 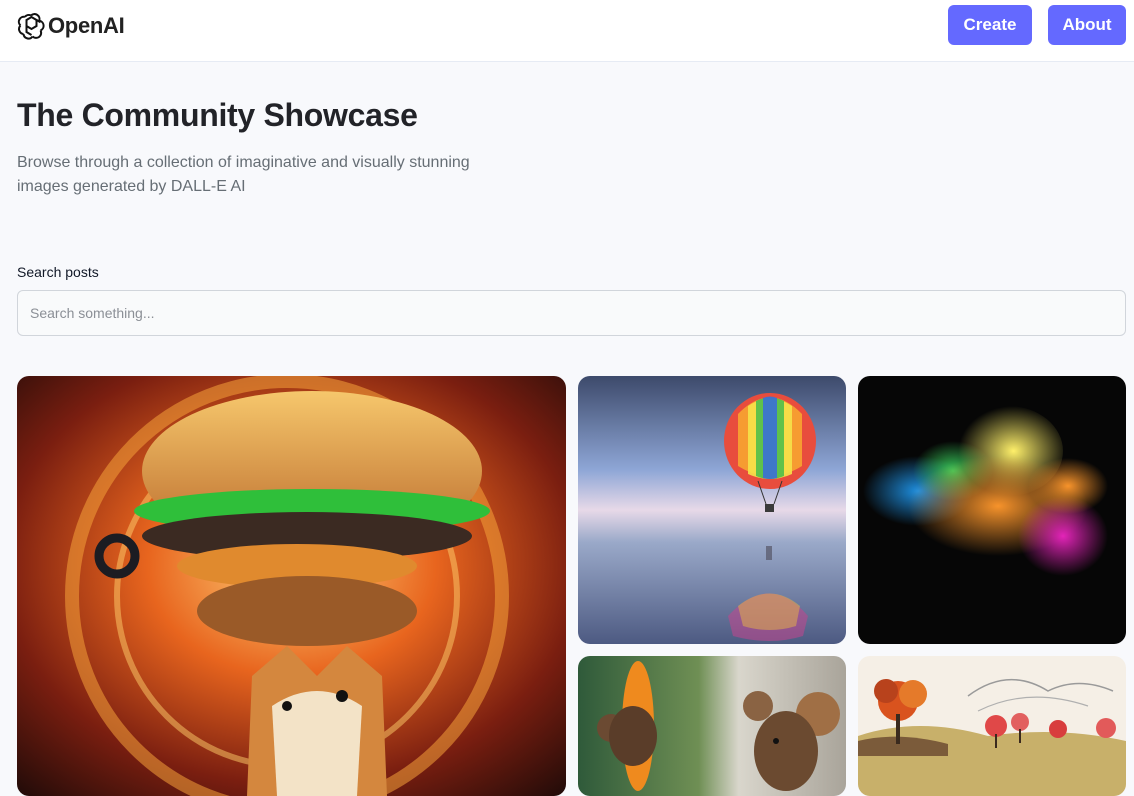 I want to click on about-button: About, so click(x=1087, y=25).